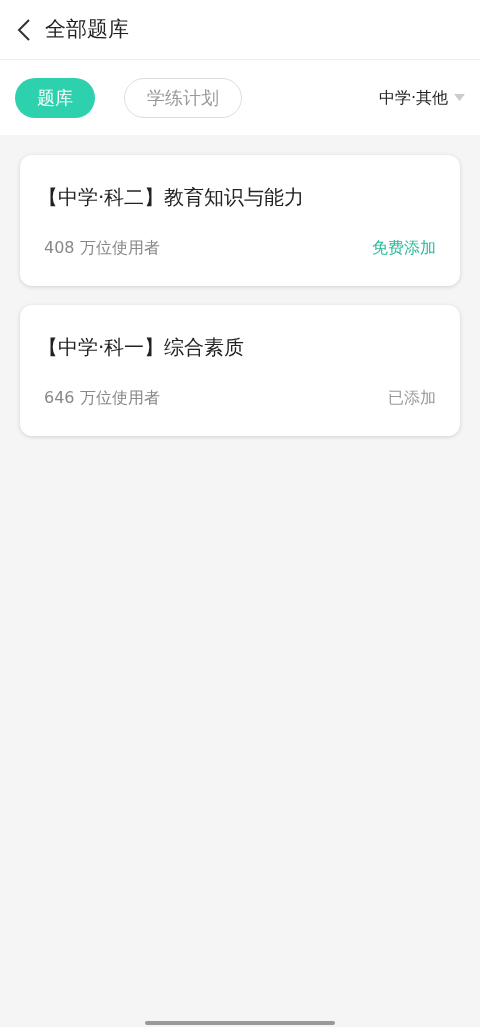 The width and height of the screenshot is (480, 1027). What do you see at coordinates (412, 398) in the screenshot?
I see `add-link: 已添加` at bounding box center [412, 398].